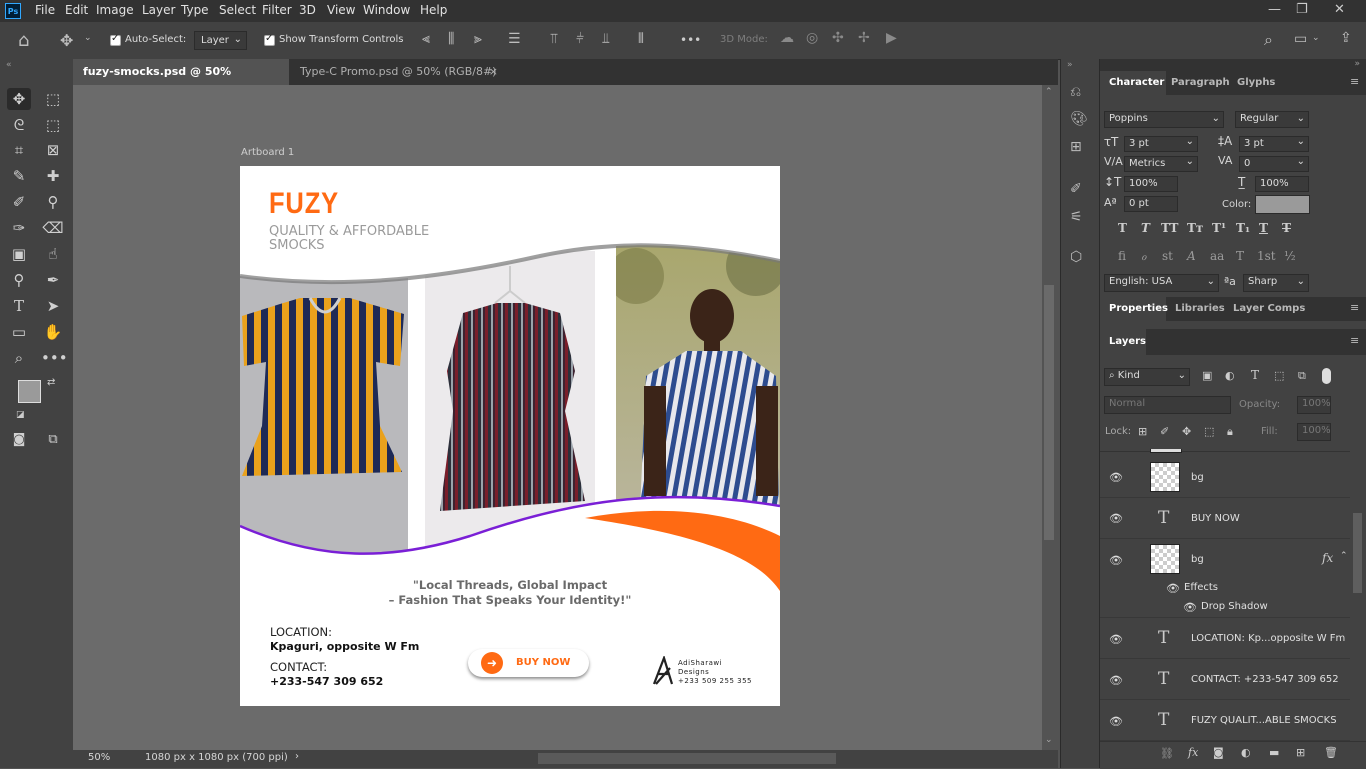 The height and width of the screenshot is (769, 1366). Describe the element at coordinates (1266, 256) in the screenshot. I see `ordinals-button: 1st` at that location.